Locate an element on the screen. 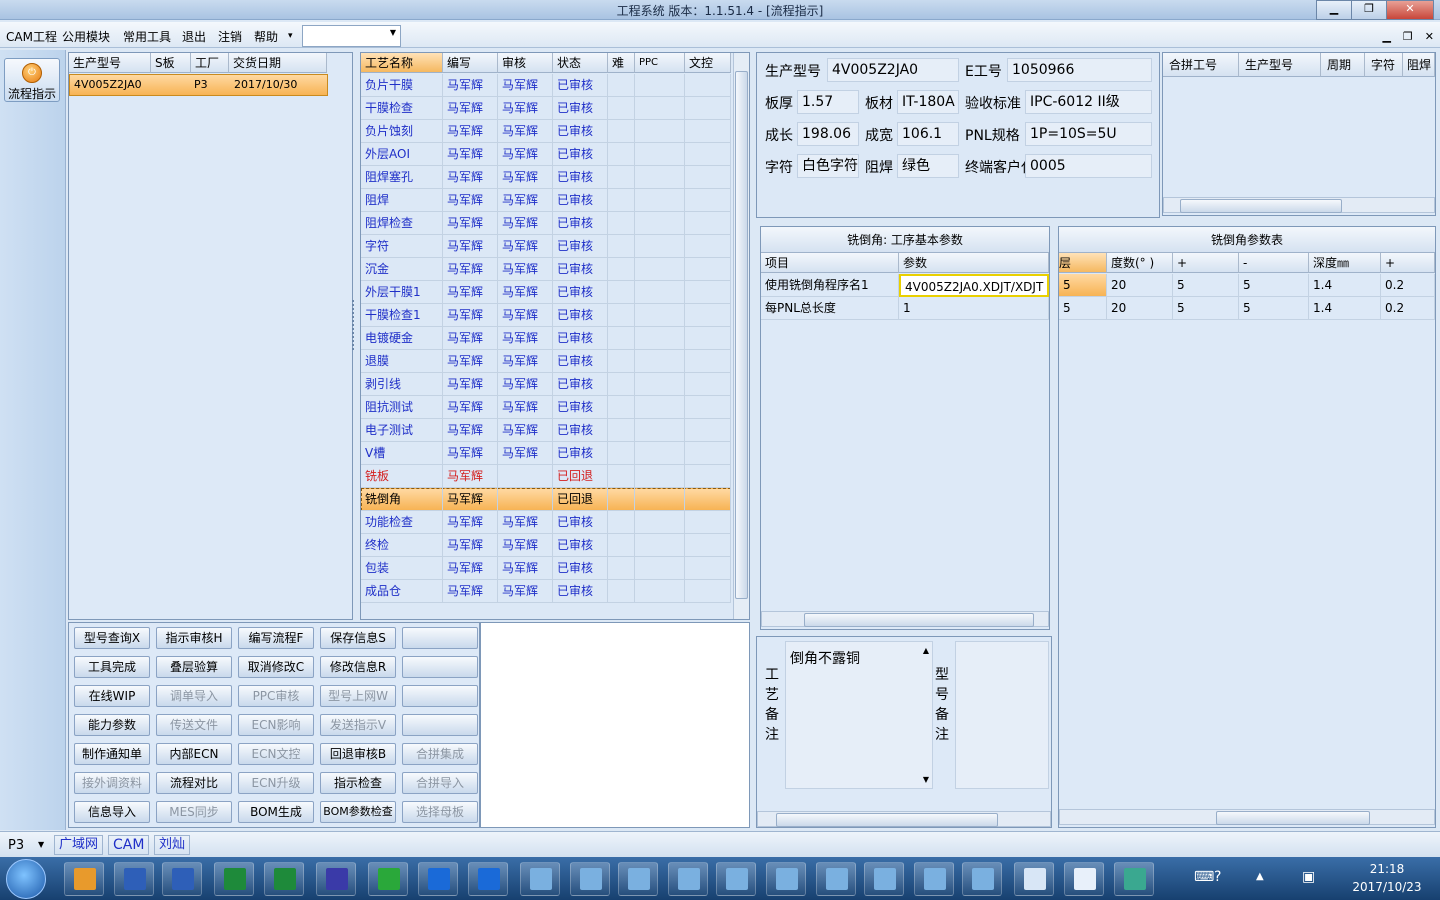  action-button: 叠层验算 is located at coordinates (194, 667).